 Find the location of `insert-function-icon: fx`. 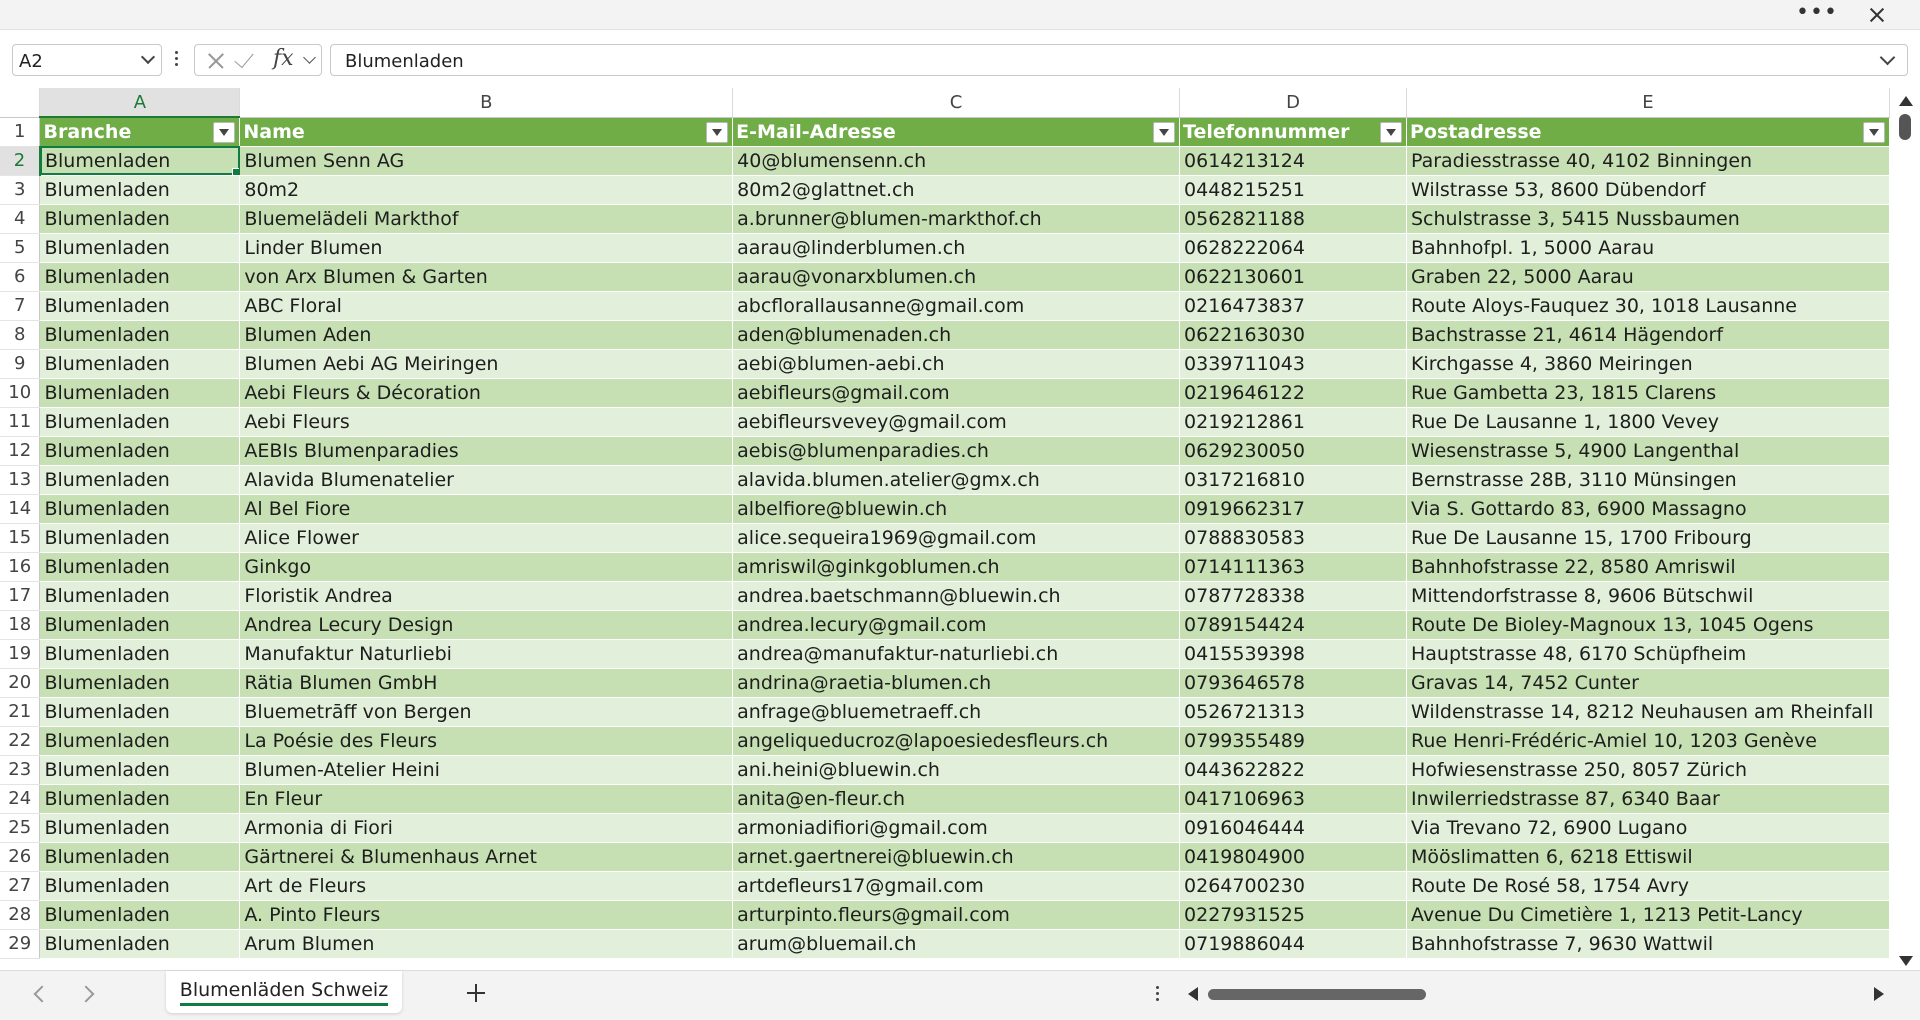

insert-function-icon: fx is located at coordinates (283, 58).